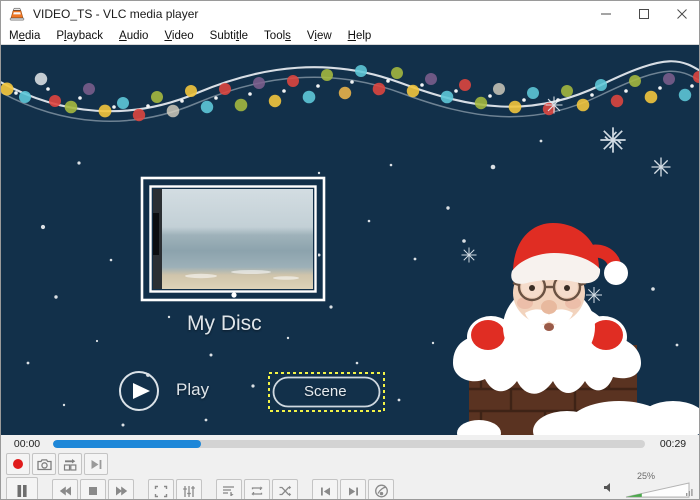  I want to click on window-title: VIDEO_TS - VLC media player, so click(116, 14).